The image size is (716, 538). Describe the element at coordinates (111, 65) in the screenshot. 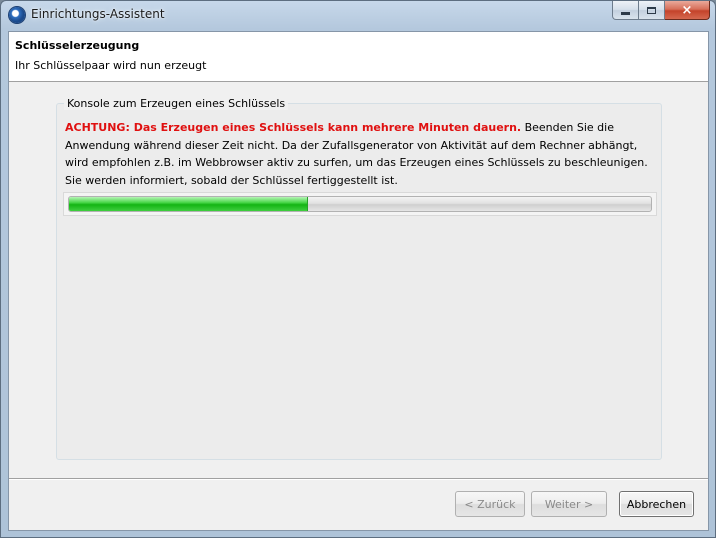

I see `page-subtitle: Ihr Schlüsselpaar wird nun erzeugt` at that location.